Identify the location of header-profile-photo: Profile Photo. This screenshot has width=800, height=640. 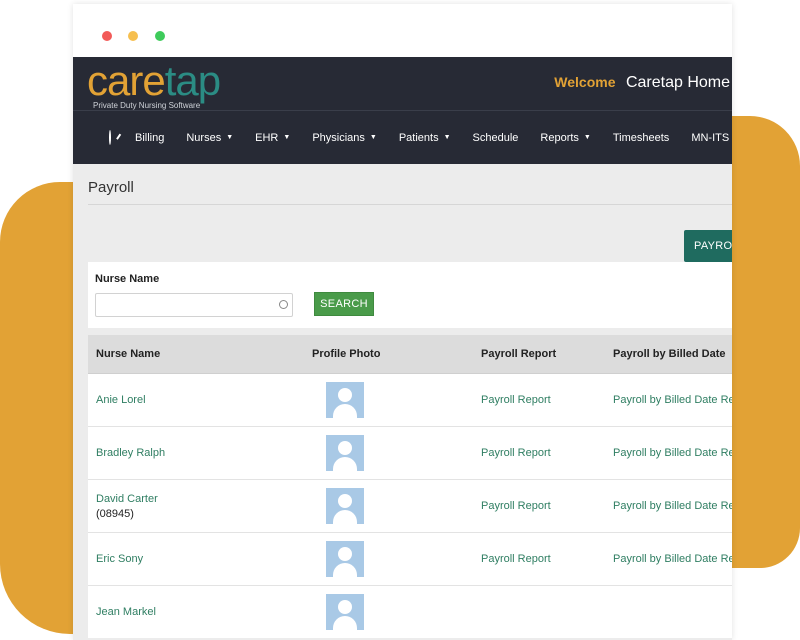
(346, 354).